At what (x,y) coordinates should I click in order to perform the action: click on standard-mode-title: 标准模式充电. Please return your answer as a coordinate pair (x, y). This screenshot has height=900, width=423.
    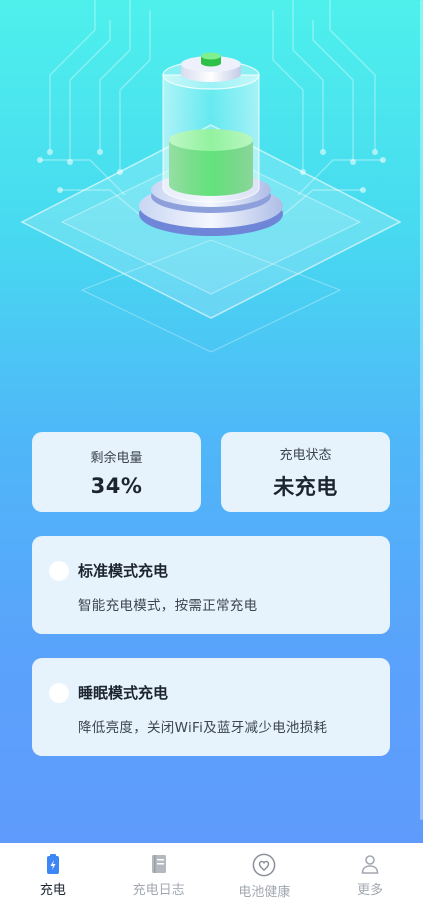
    Looking at the image, I should click on (123, 571).